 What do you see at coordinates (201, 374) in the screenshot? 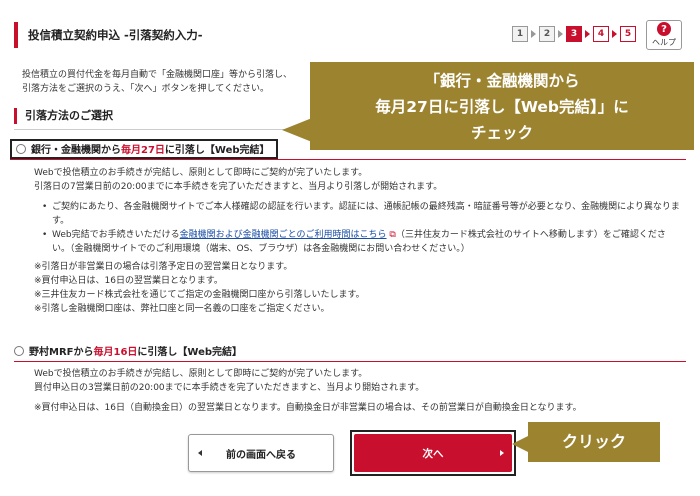
I see `option-mrf-text-1: Webで投信積立のお手続きが完結し、原則として即時にご契約が完了いたします。` at bounding box center [201, 374].